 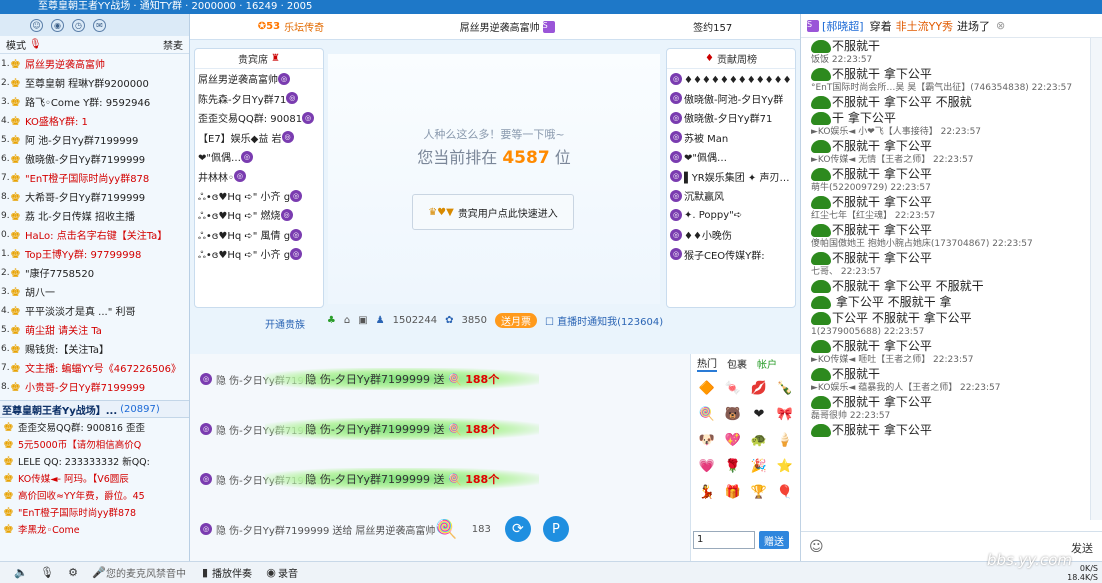 I want to click on vip-seat-row: ஃ•ɞ♥Hq ➪" 風倩 g ◎, so click(x=259, y=235).